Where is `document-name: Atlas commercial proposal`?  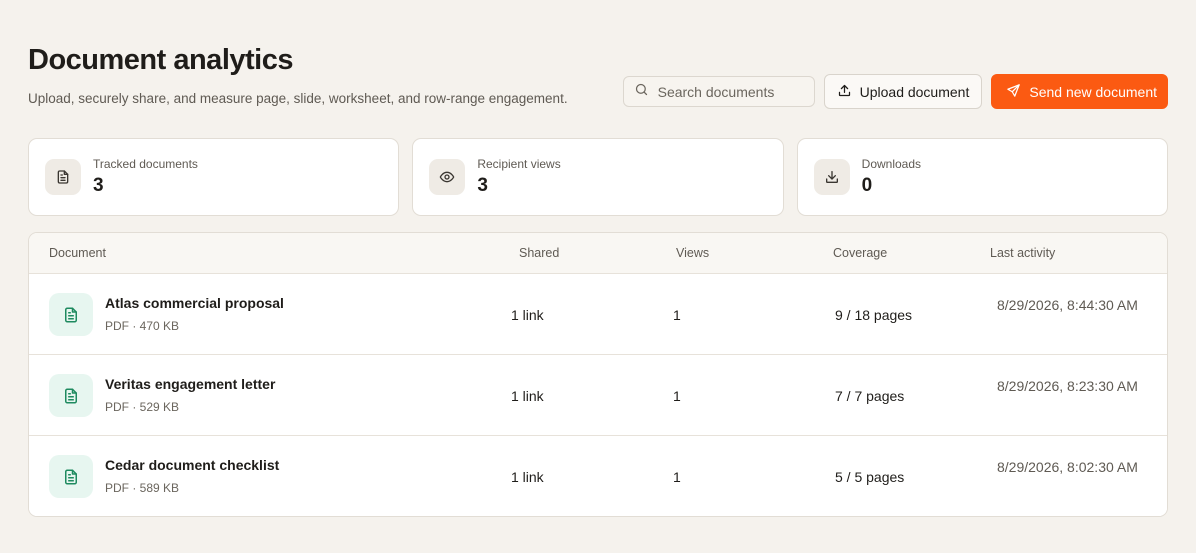
document-name: Atlas commercial proposal is located at coordinates (194, 303).